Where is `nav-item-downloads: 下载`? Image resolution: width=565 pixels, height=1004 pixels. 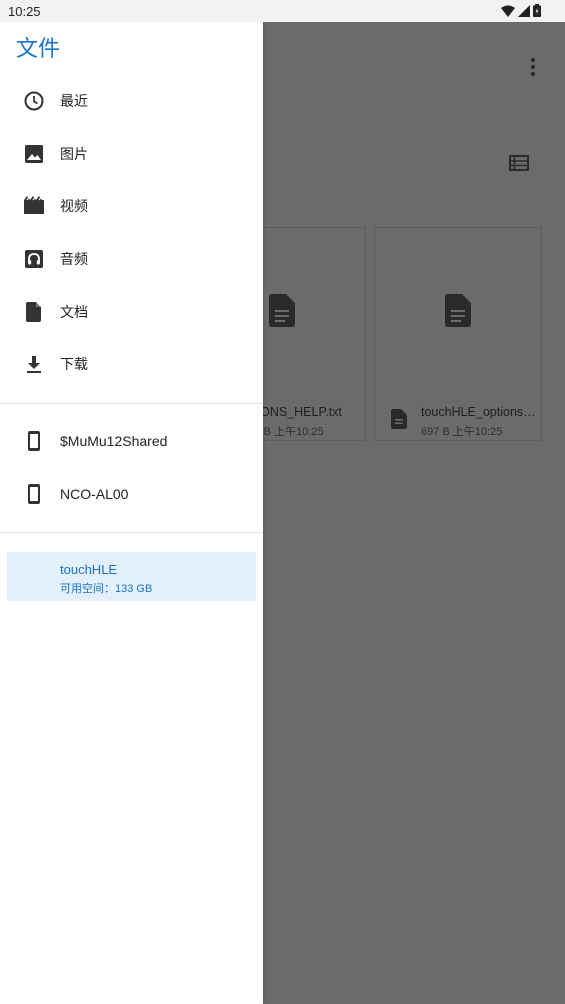
nav-item-downloads: 下载 is located at coordinates (131, 364).